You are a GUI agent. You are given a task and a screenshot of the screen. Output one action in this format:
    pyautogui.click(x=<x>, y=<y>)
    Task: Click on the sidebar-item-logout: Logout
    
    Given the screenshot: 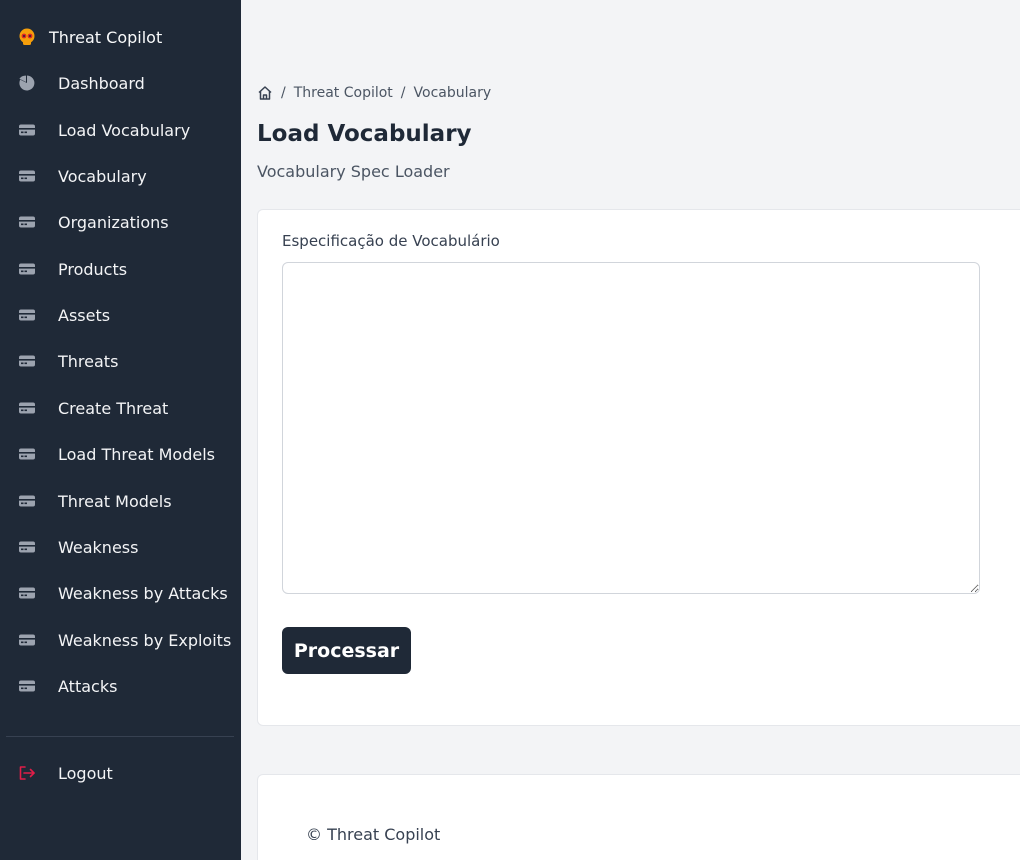 What is the action you would take?
    pyautogui.click(x=120, y=773)
    